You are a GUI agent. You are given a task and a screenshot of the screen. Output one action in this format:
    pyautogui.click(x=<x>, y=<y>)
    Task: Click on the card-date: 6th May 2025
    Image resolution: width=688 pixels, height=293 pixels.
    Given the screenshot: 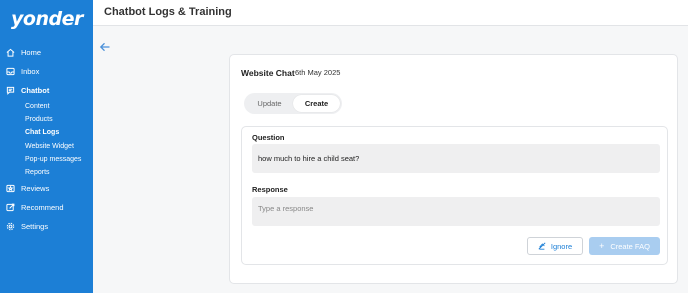 What is the action you would take?
    pyautogui.click(x=318, y=72)
    